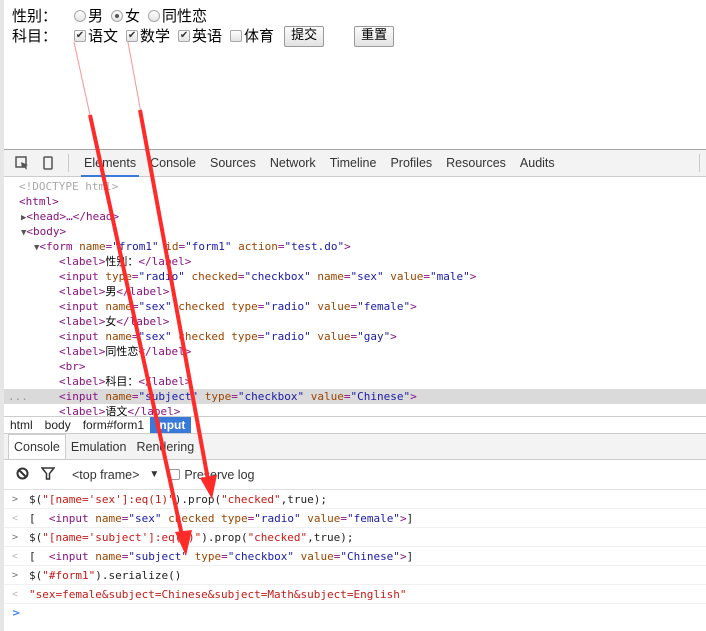  I want to click on code-token: action, so click(254, 246).